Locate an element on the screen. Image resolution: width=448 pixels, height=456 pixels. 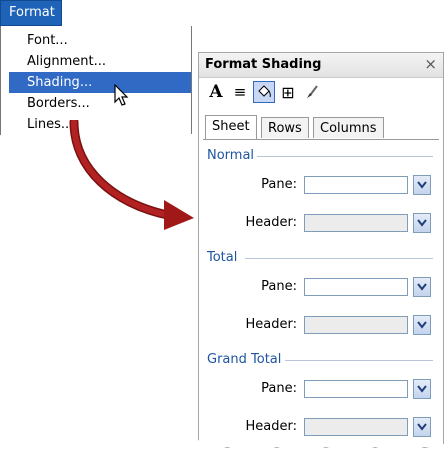
paint-bucket-icon is located at coordinates (264, 92).